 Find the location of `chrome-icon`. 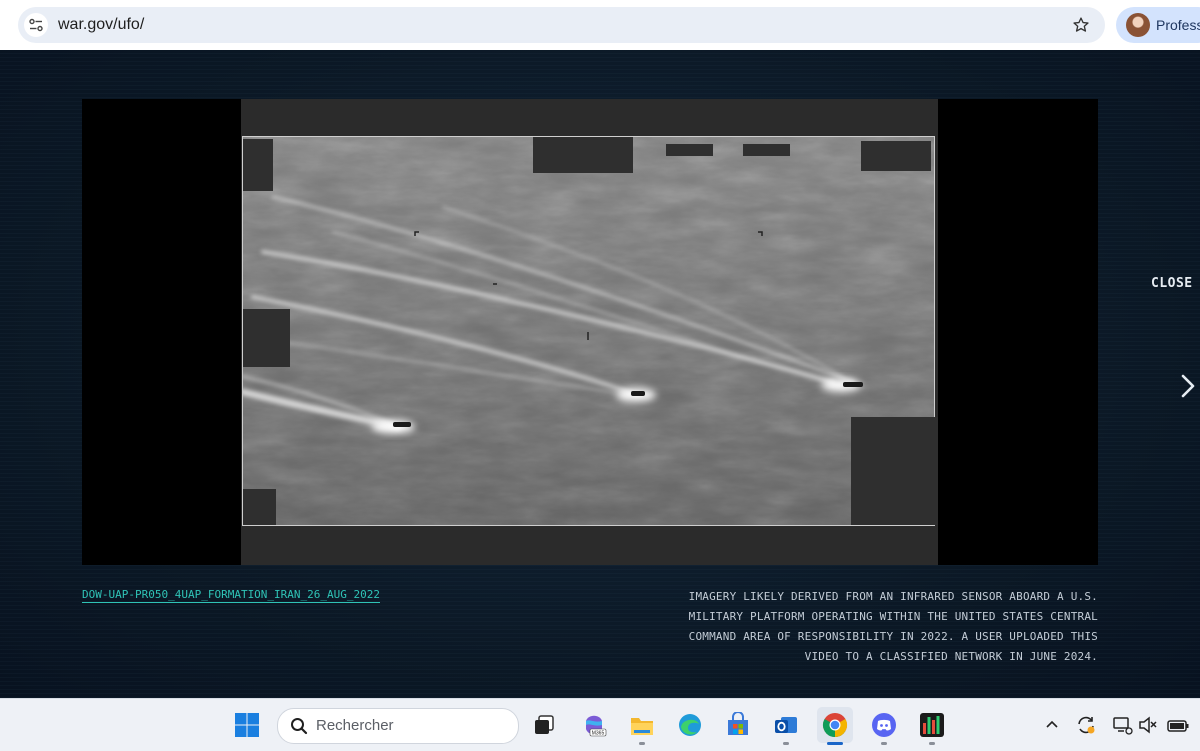

chrome-icon is located at coordinates (835, 726).